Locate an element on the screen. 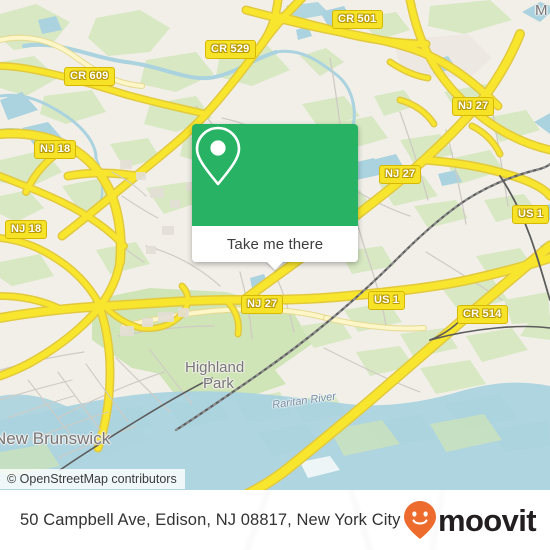 This screenshot has height=550, width=550. place-label-m: M is located at coordinates (541, 10).